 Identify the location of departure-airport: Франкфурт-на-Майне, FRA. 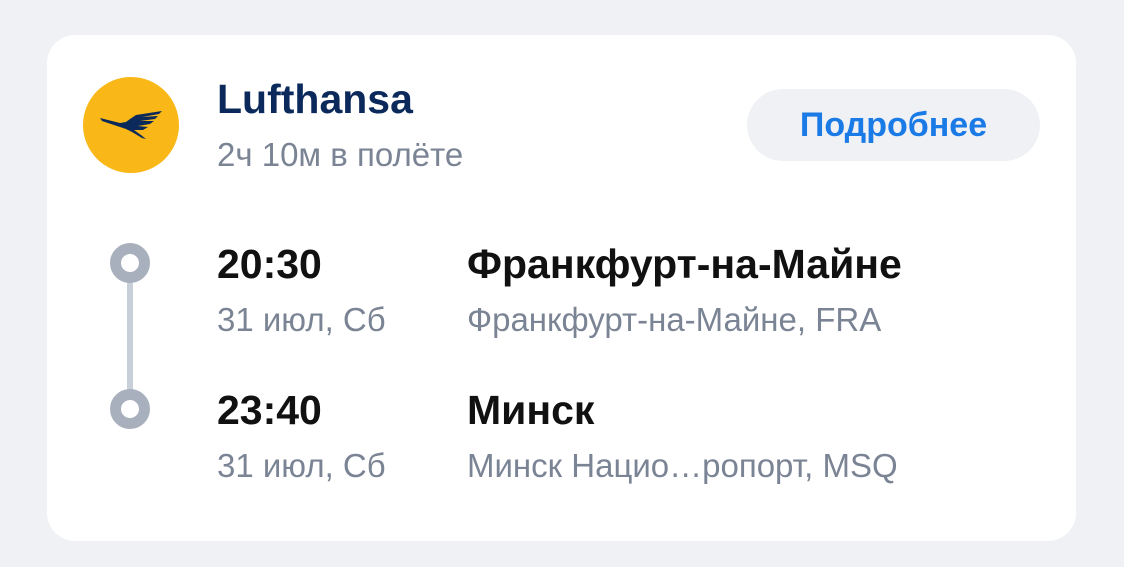
(674, 319).